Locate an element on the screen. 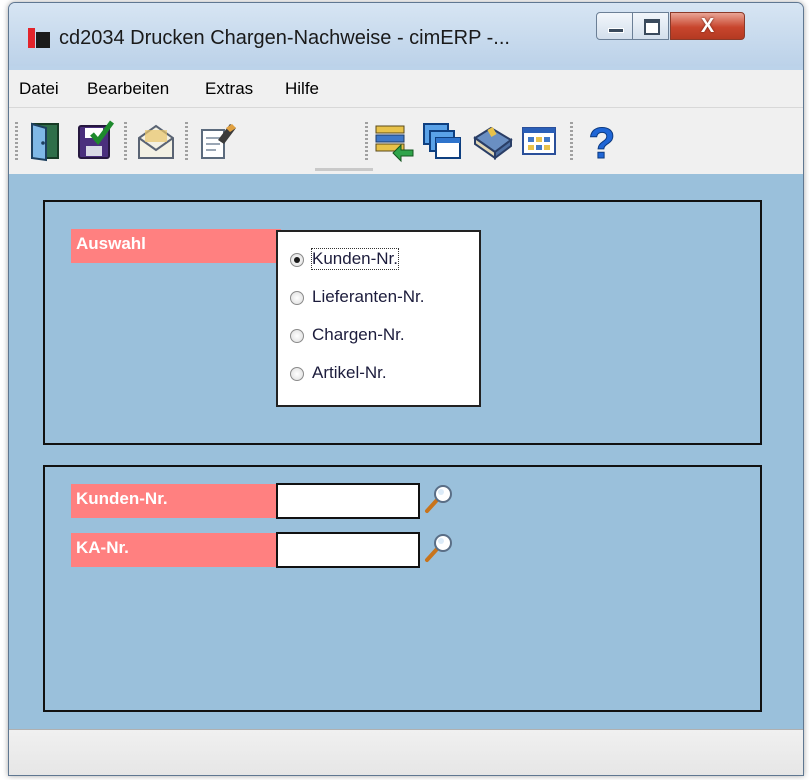 The height and width of the screenshot is (780, 809). menu-extras: Extras is located at coordinates (229, 89).